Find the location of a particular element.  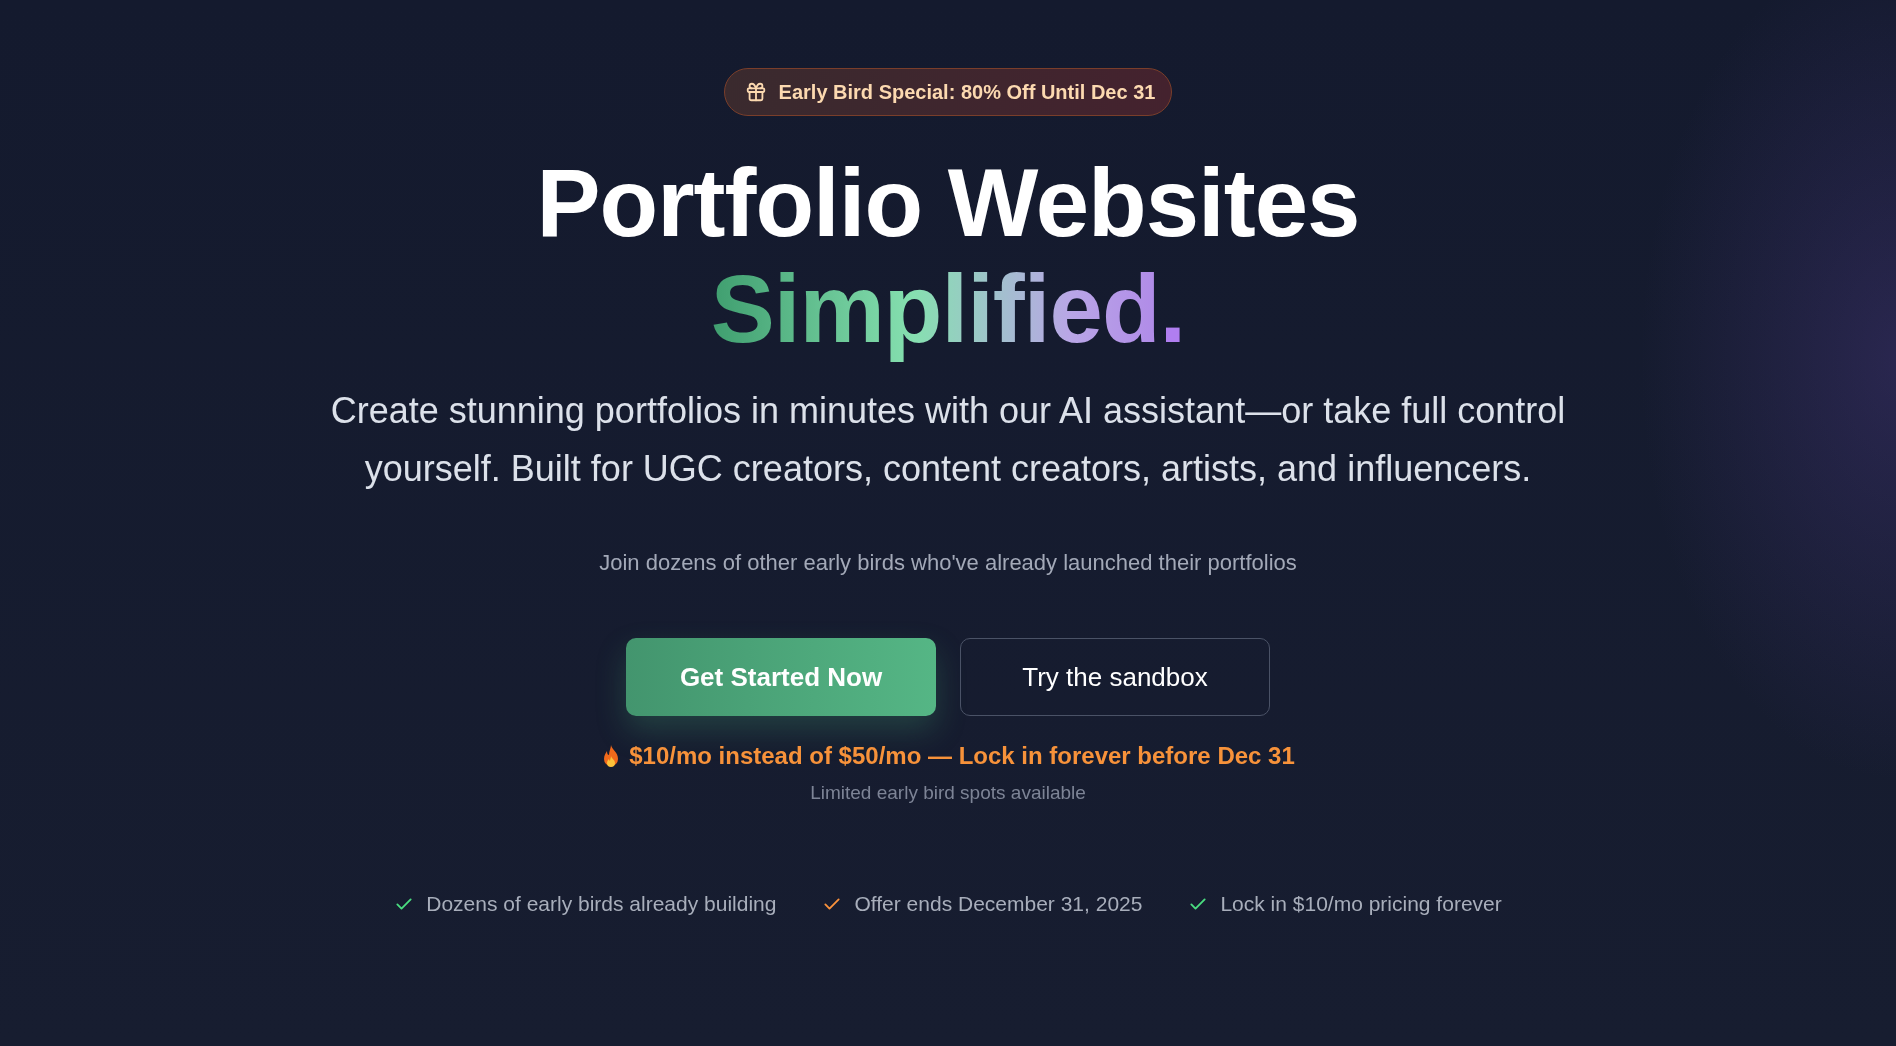

feature-text: Lock in $10/mo pricing forever is located at coordinates (1361, 904).